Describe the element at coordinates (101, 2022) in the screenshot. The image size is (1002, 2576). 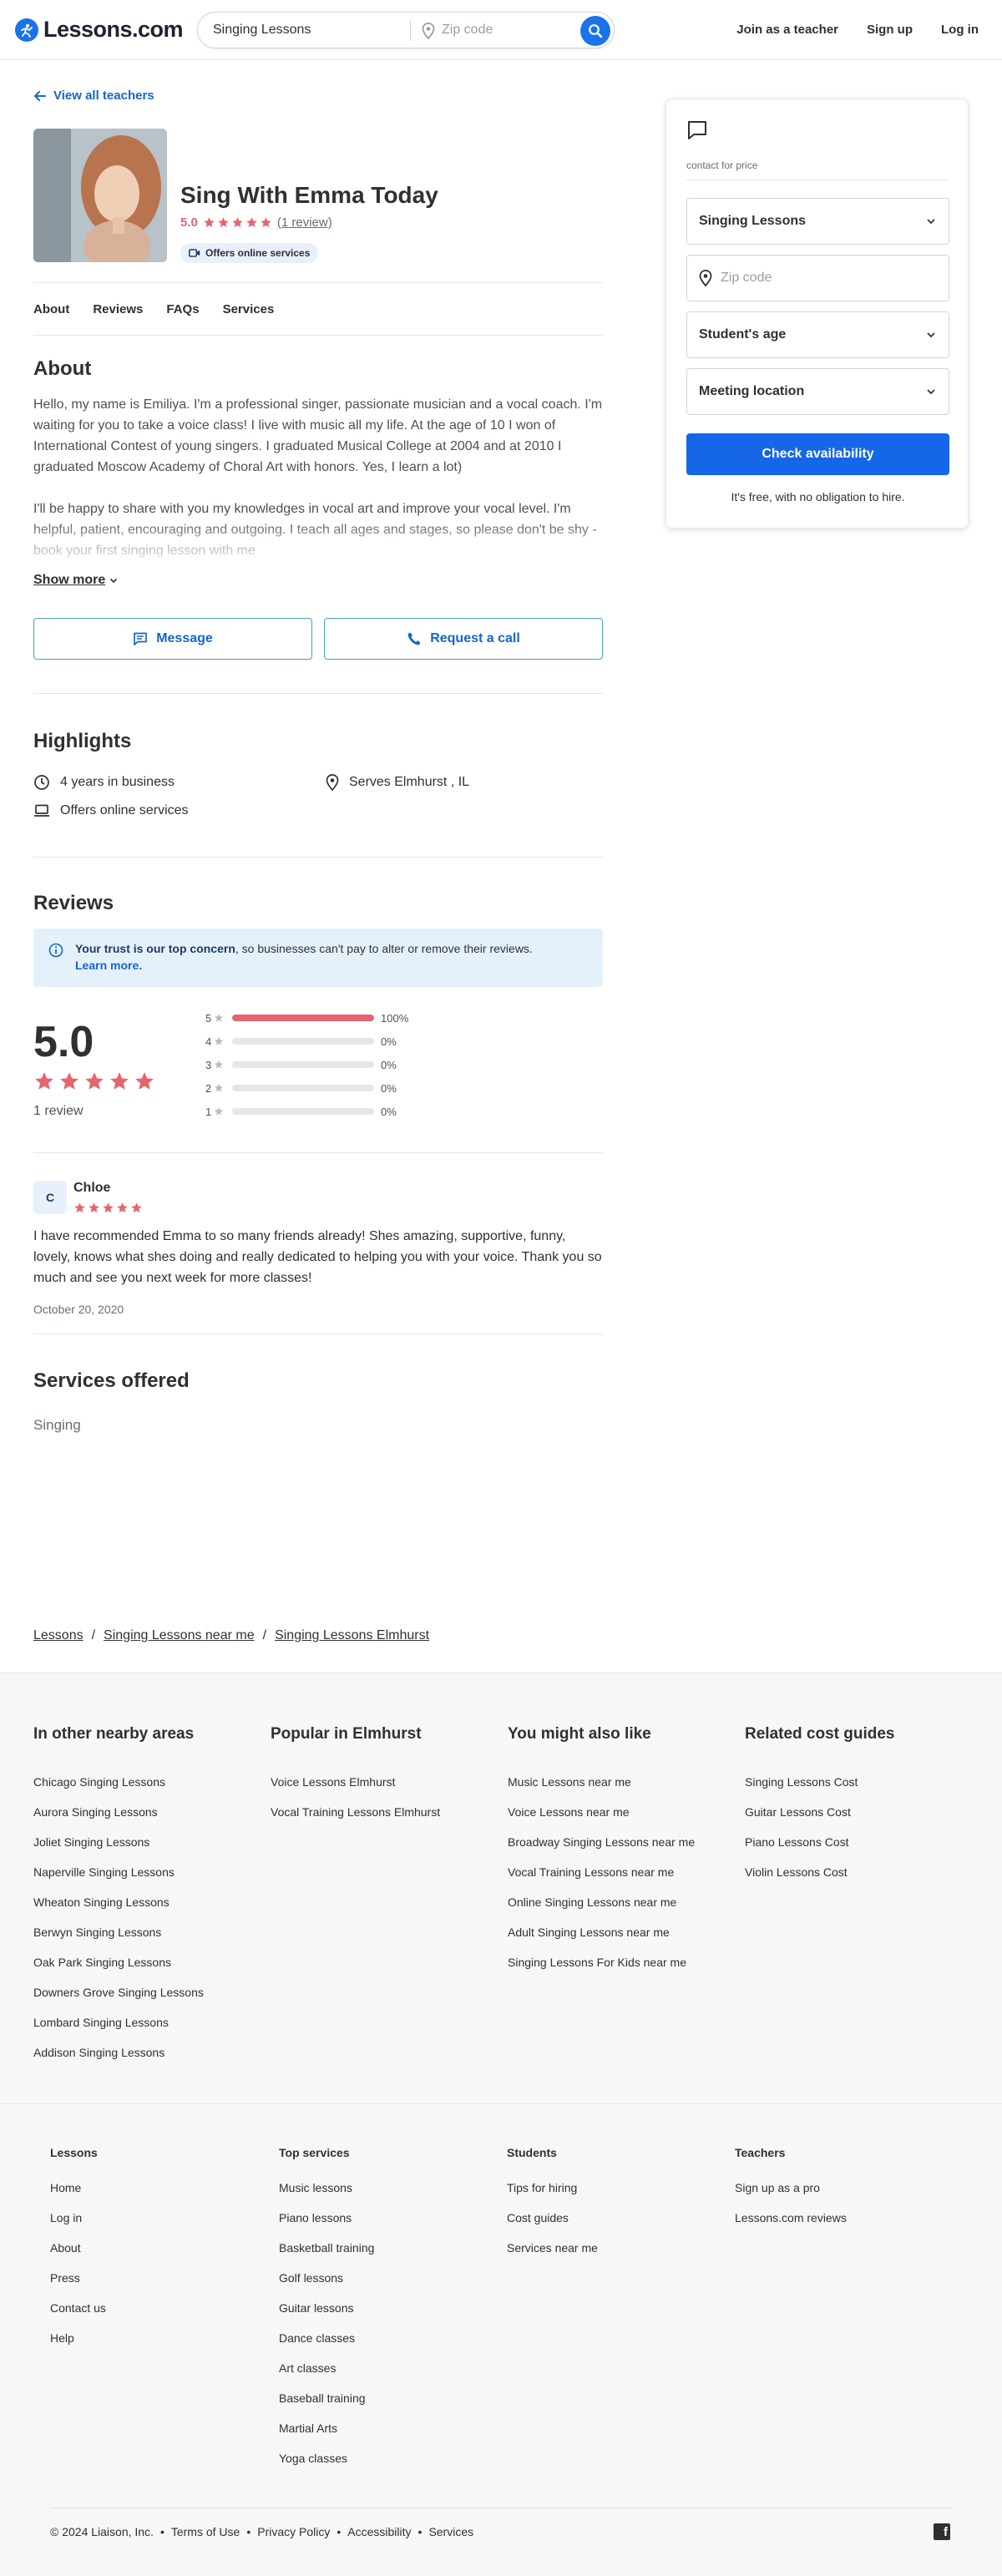
I see `footer-link: Lombard Singing Lessons` at that location.